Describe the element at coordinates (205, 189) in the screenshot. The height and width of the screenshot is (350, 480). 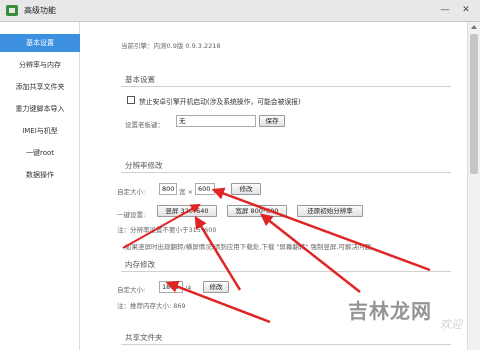
I see `resolution-height-input: 600` at that location.